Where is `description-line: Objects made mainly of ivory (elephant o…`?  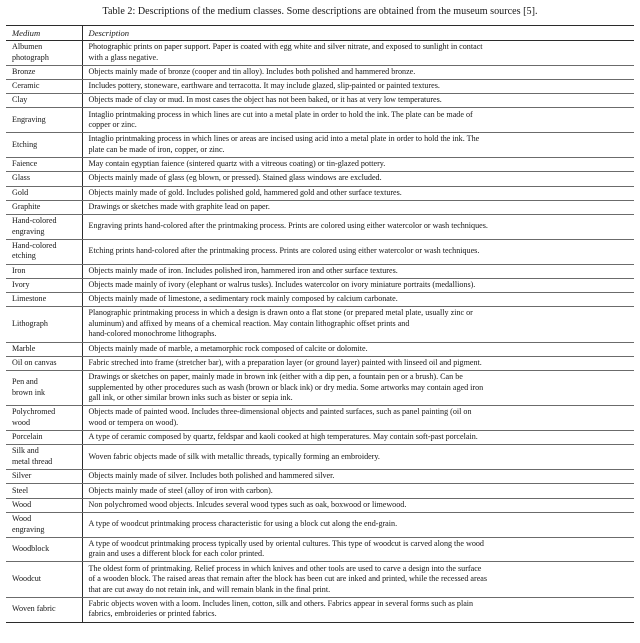 description-line: Objects made mainly of ivory (elephant o… is located at coordinates (282, 284).